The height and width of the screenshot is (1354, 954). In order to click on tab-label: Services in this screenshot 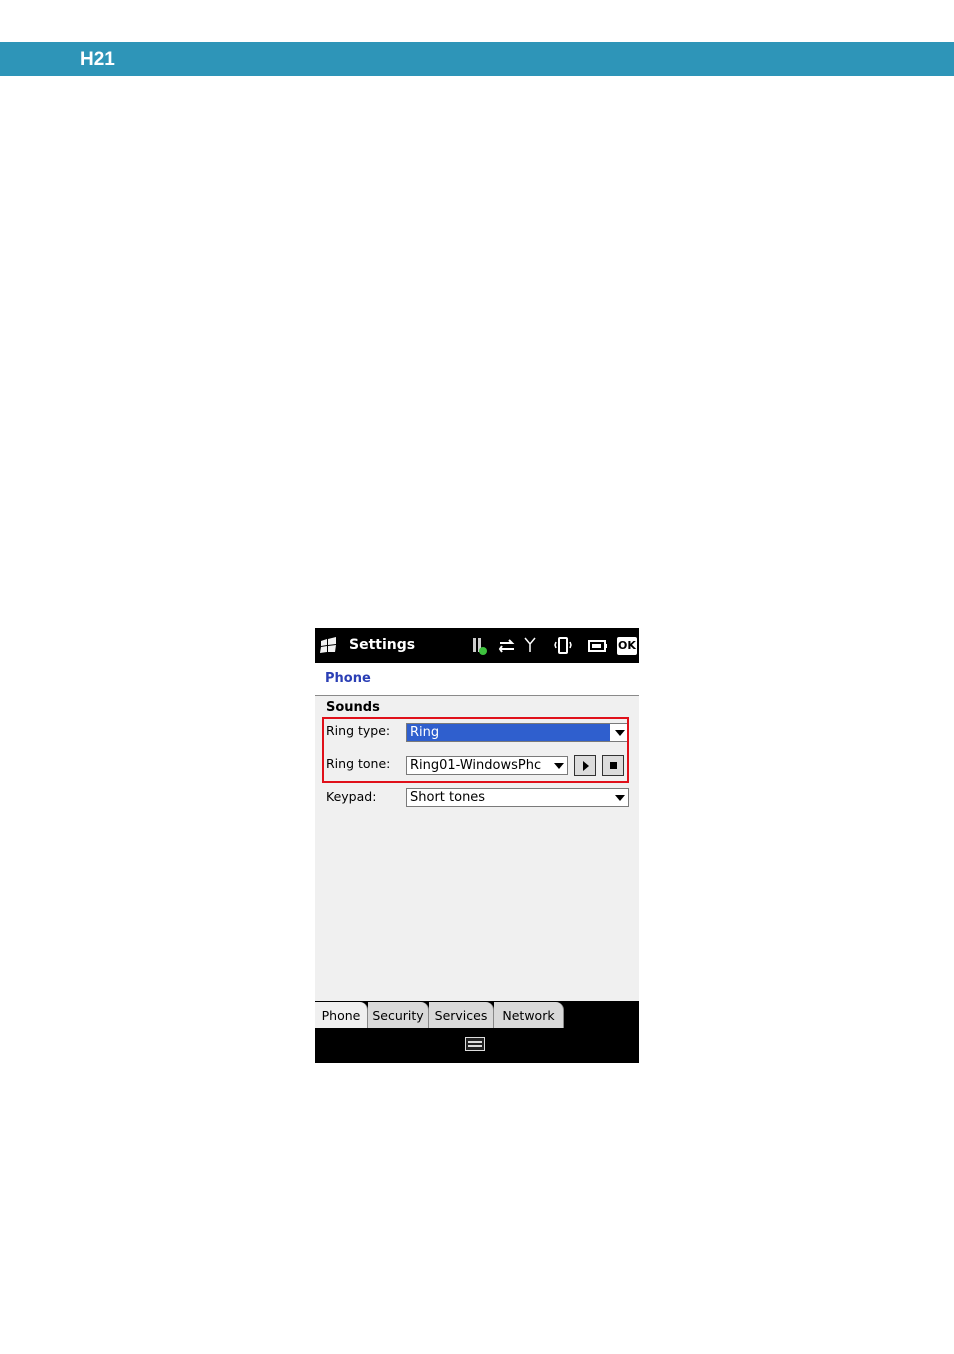, I will do `click(461, 1015)`.